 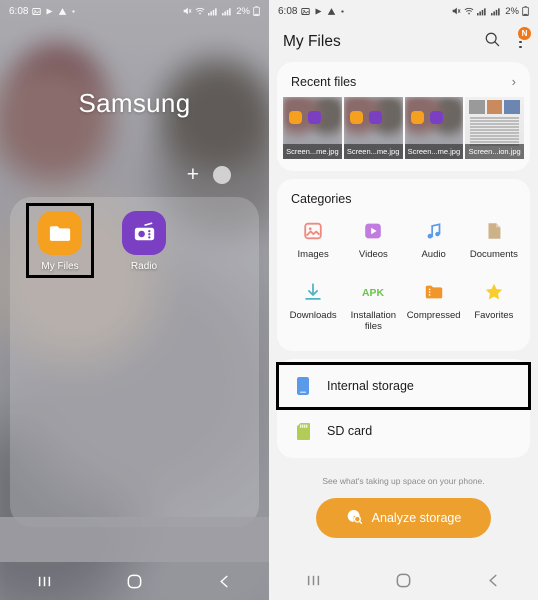 What do you see at coordinates (434, 292) in the screenshot?
I see `folder-zip-icon` at bounding box center [434, 292].